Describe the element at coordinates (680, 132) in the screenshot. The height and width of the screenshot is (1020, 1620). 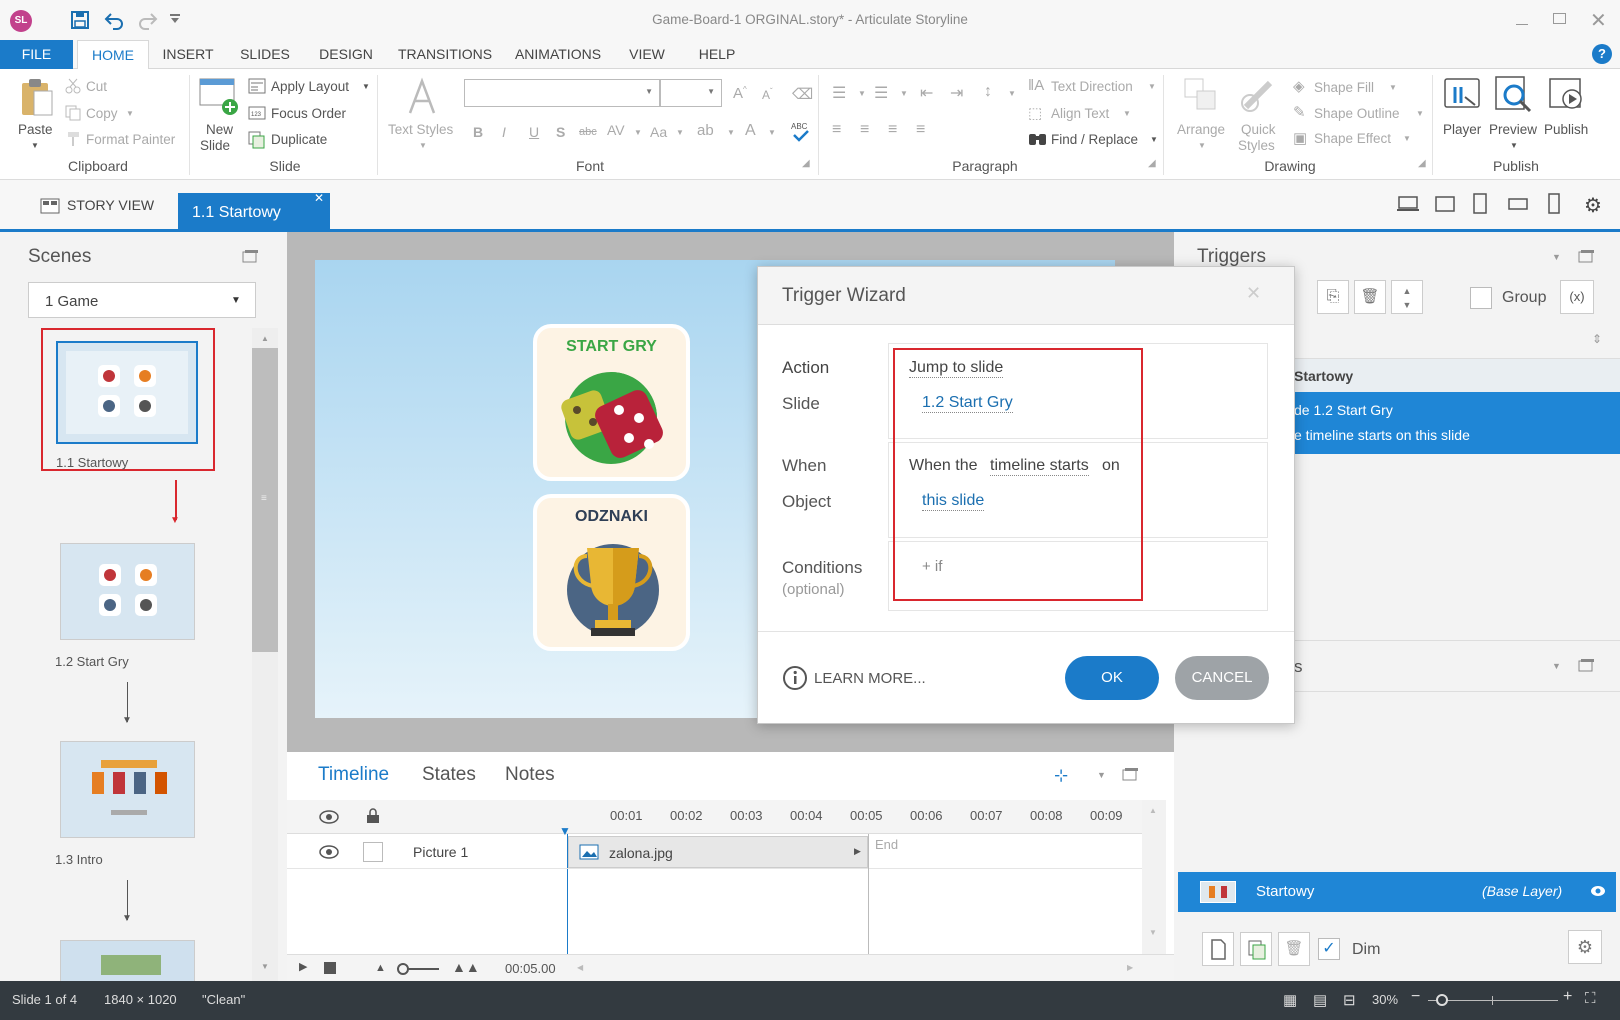
I see `change-case-dropdown-icon: ▼` at that location.